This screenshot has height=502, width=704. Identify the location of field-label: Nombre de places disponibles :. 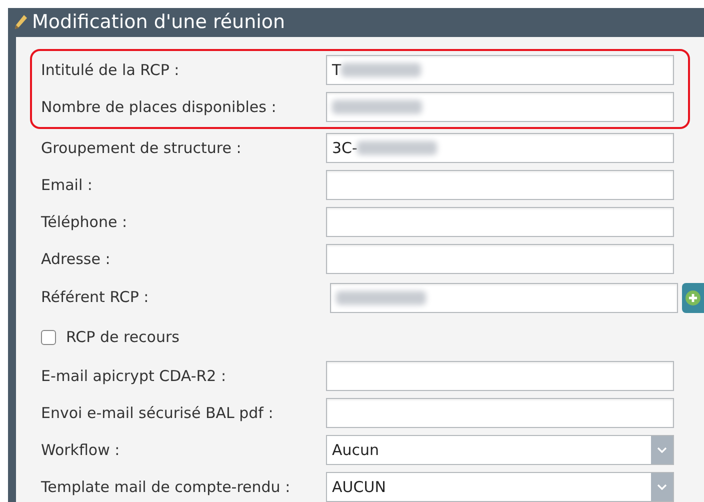
(159, 107).